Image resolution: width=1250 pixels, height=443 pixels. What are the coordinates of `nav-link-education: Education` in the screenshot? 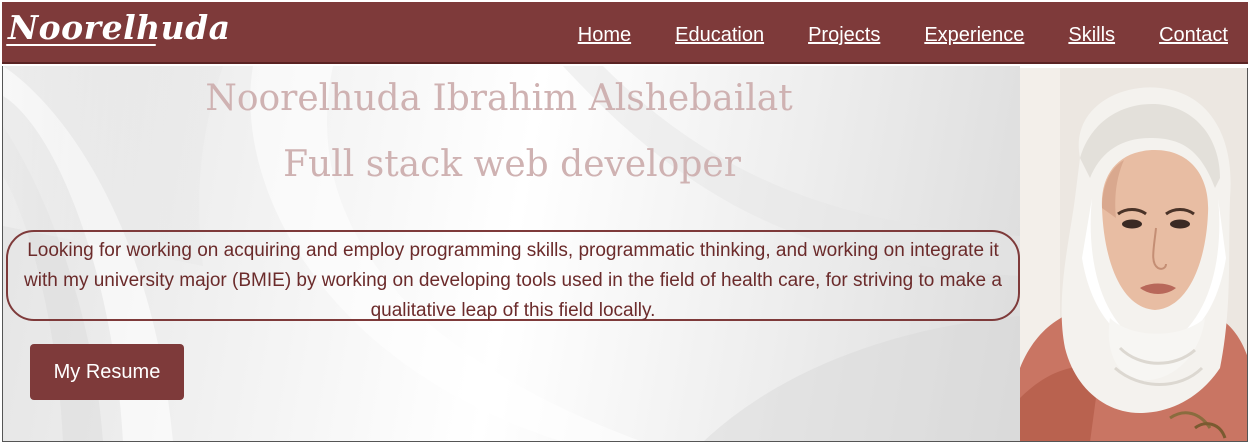 It's located at (719, 35).